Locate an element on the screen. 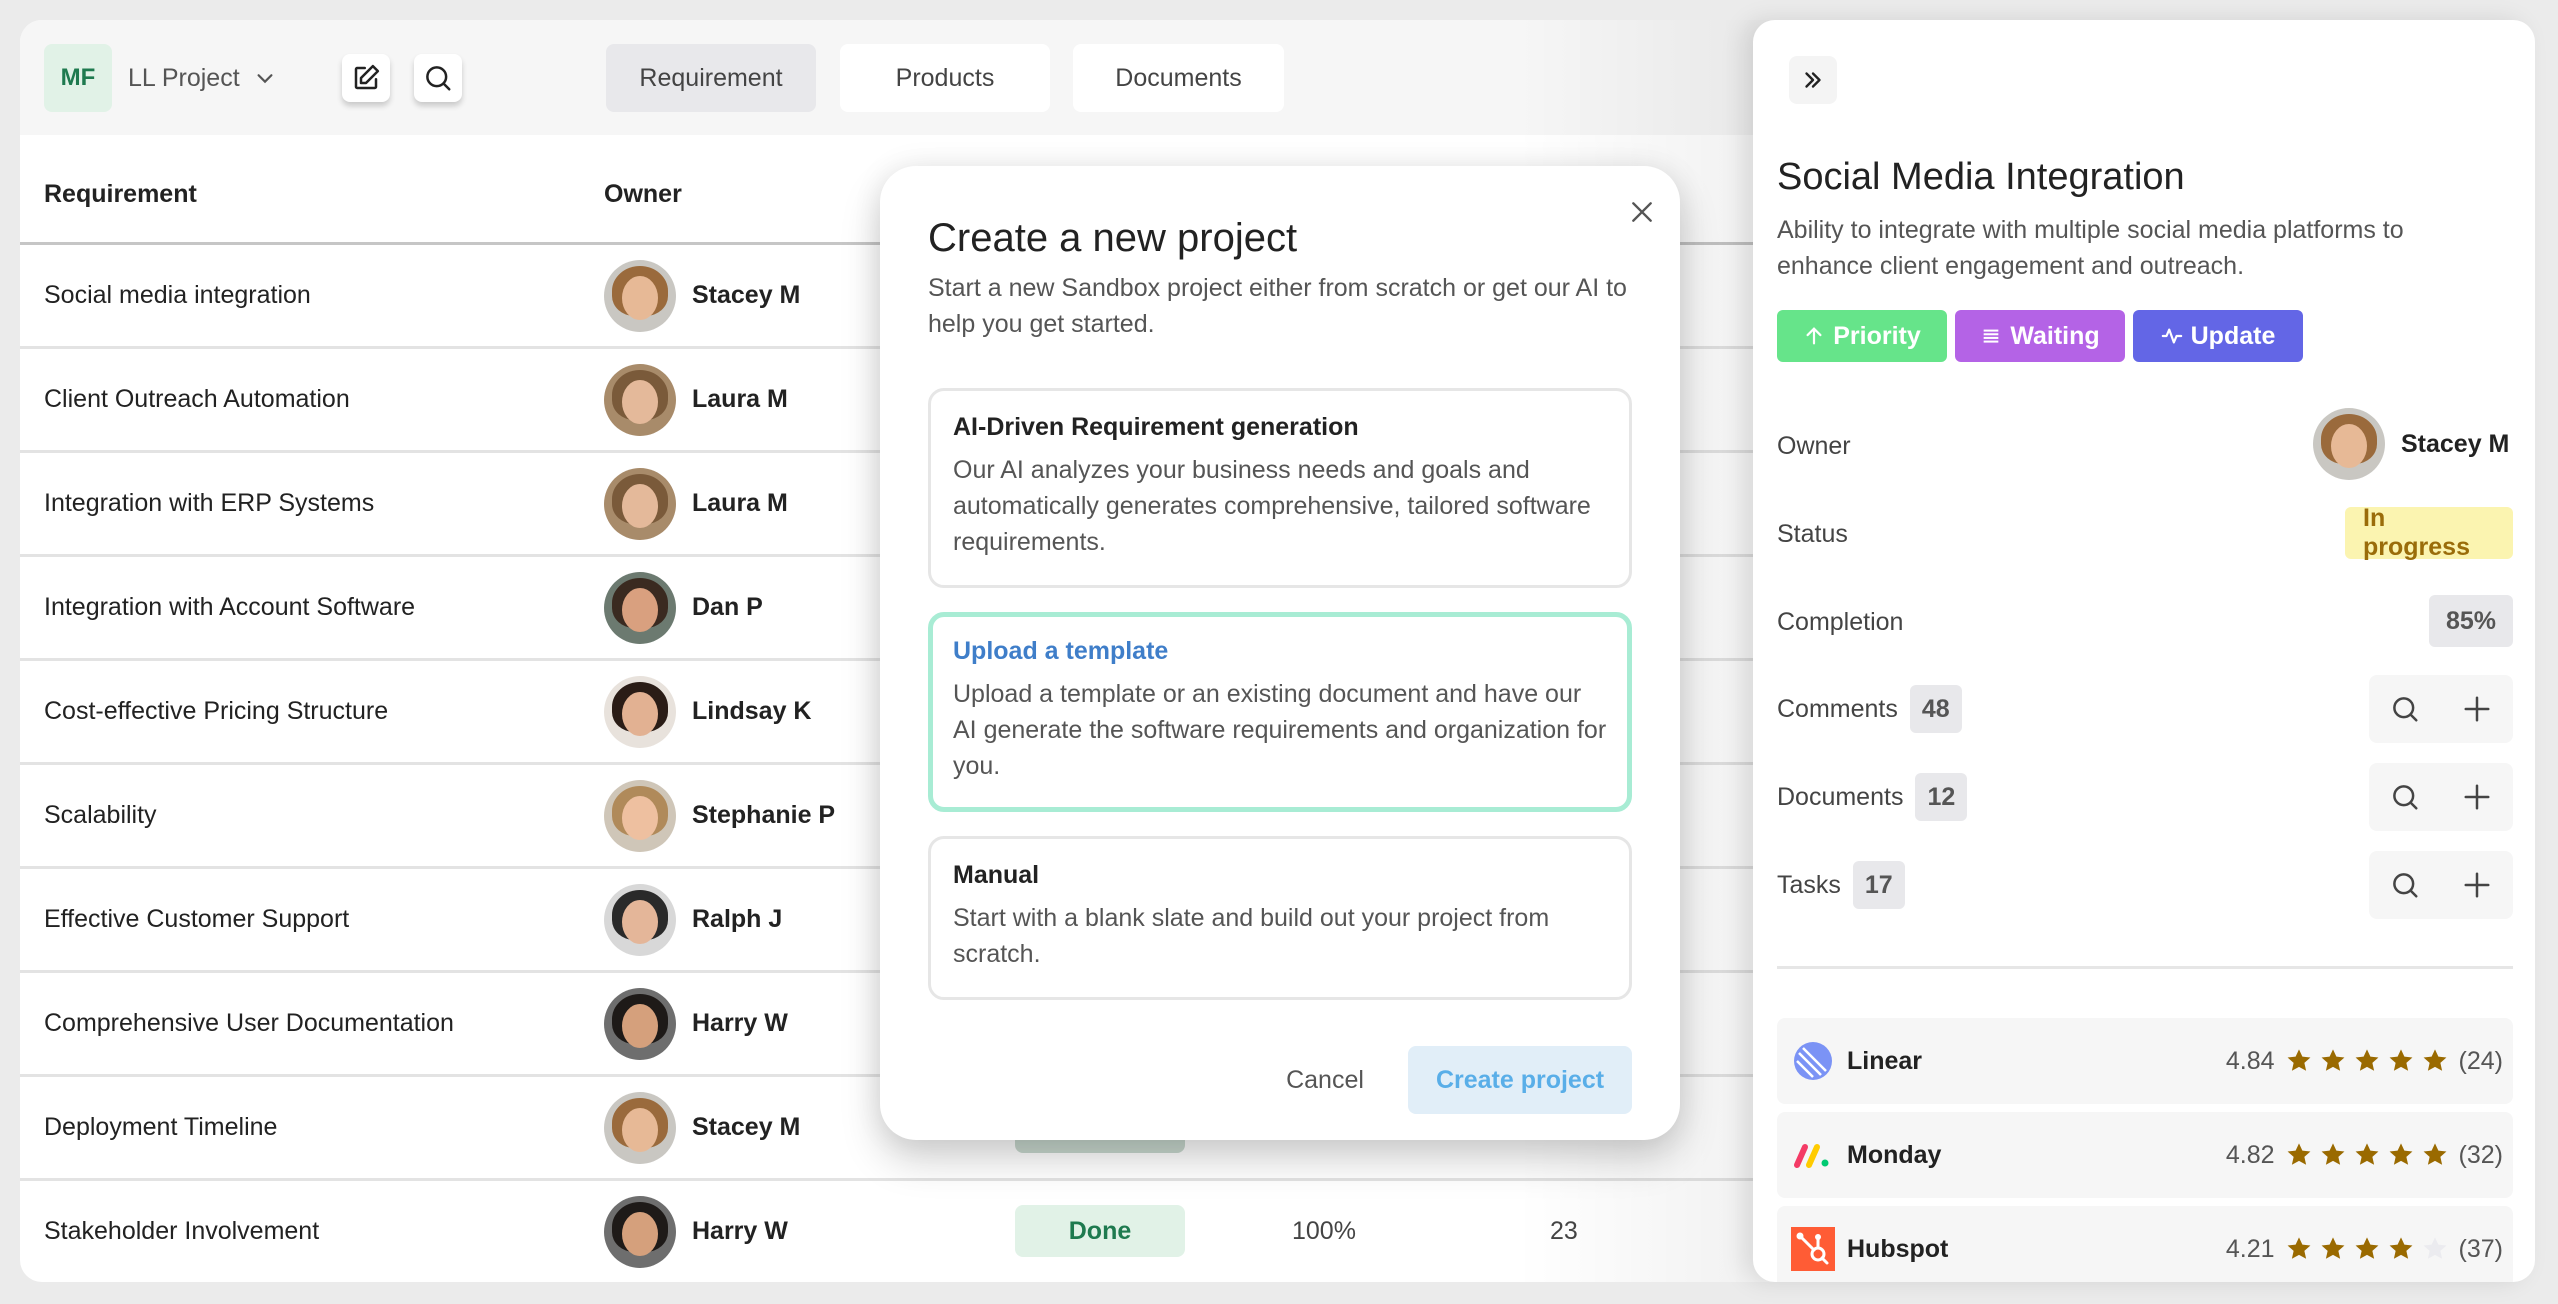 Image resolution: width=2558 pixels, height=1304 pixels. app-row-monday: Monday 4.82 (32) is located at coordinates (2145, 1155).